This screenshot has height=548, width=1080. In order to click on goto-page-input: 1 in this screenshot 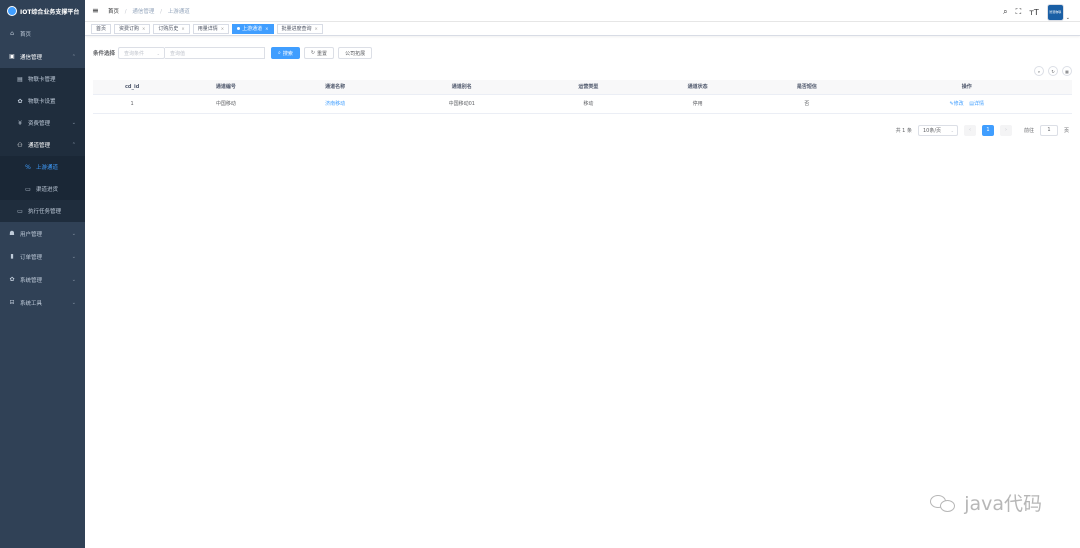, I will do `click(1048, 130)`.